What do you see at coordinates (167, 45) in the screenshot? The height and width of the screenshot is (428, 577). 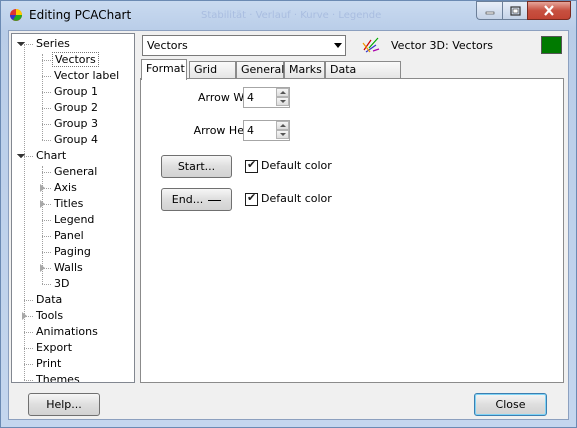 I see `series-select-value: Vectors` at bounding box center [167, 45].